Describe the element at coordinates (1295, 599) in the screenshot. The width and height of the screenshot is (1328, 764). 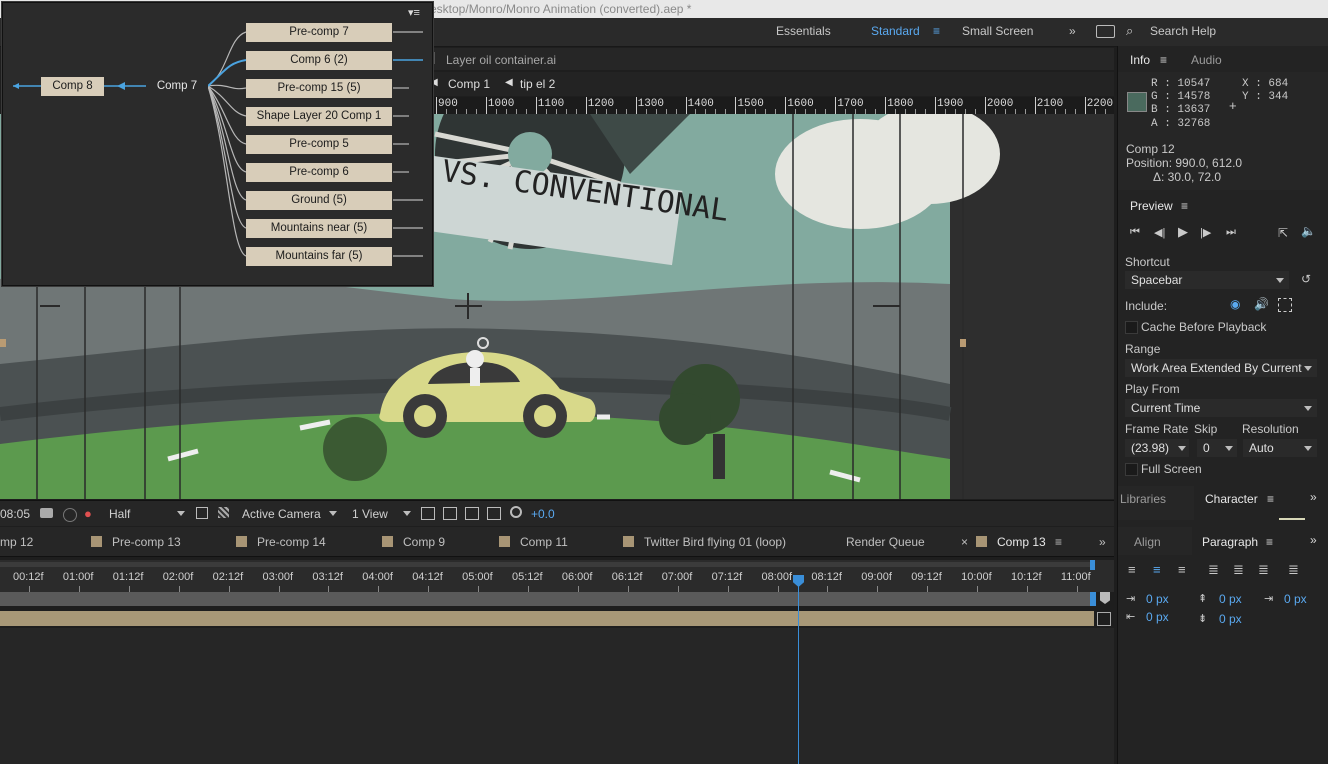
I see `first-line-indent-value: 0 px` at that location.